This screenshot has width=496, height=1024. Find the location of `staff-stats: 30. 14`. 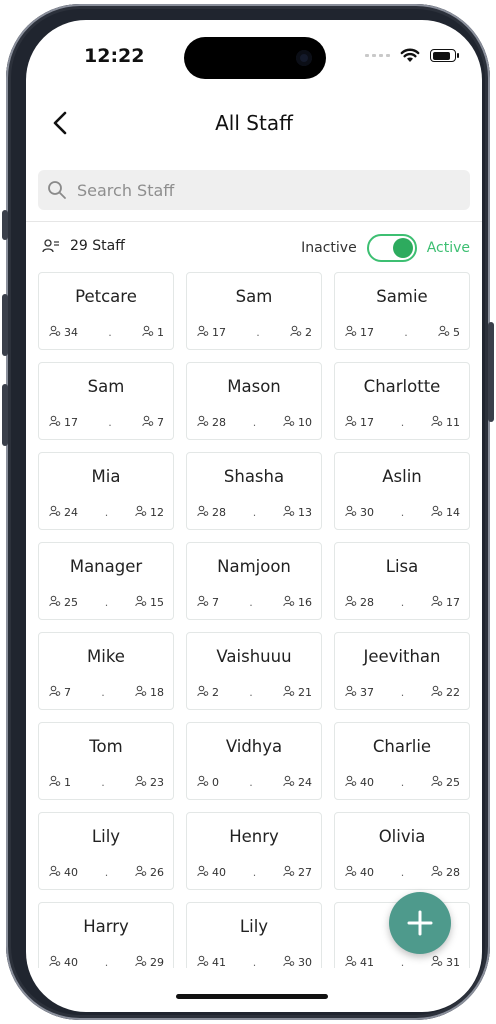

staff-stats: 30. 14 is located at coordinates (402, 512).